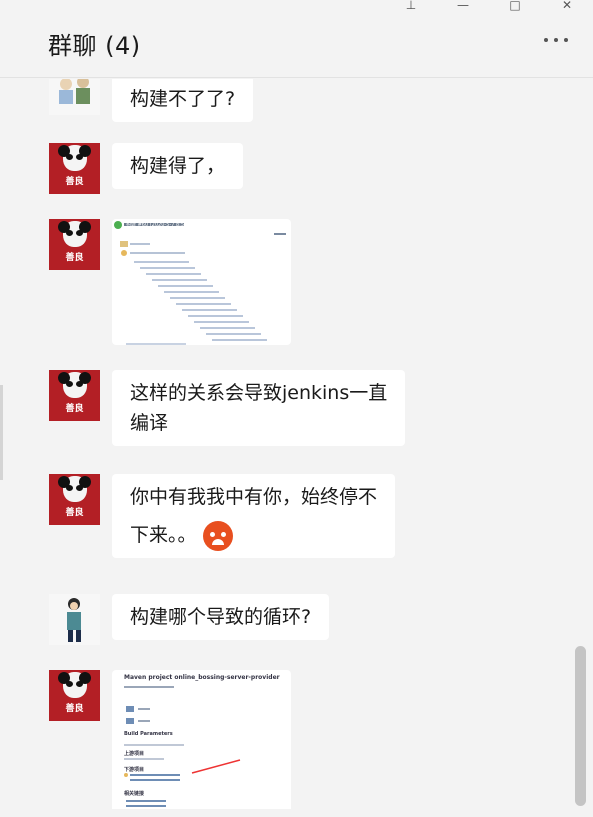 The image size is (593, 817). I want to click on minimize-icon: —, so click(463, 6).